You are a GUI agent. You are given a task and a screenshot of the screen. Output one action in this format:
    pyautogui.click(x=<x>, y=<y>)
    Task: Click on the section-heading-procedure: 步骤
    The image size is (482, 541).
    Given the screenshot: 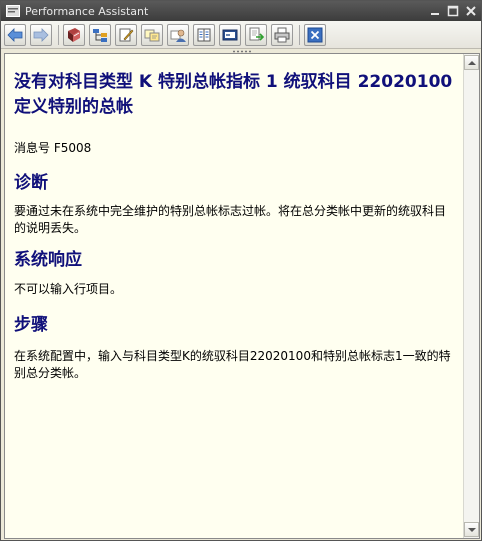 What is the action you would take?
    pyautogui.click(x=31, y=325)
    